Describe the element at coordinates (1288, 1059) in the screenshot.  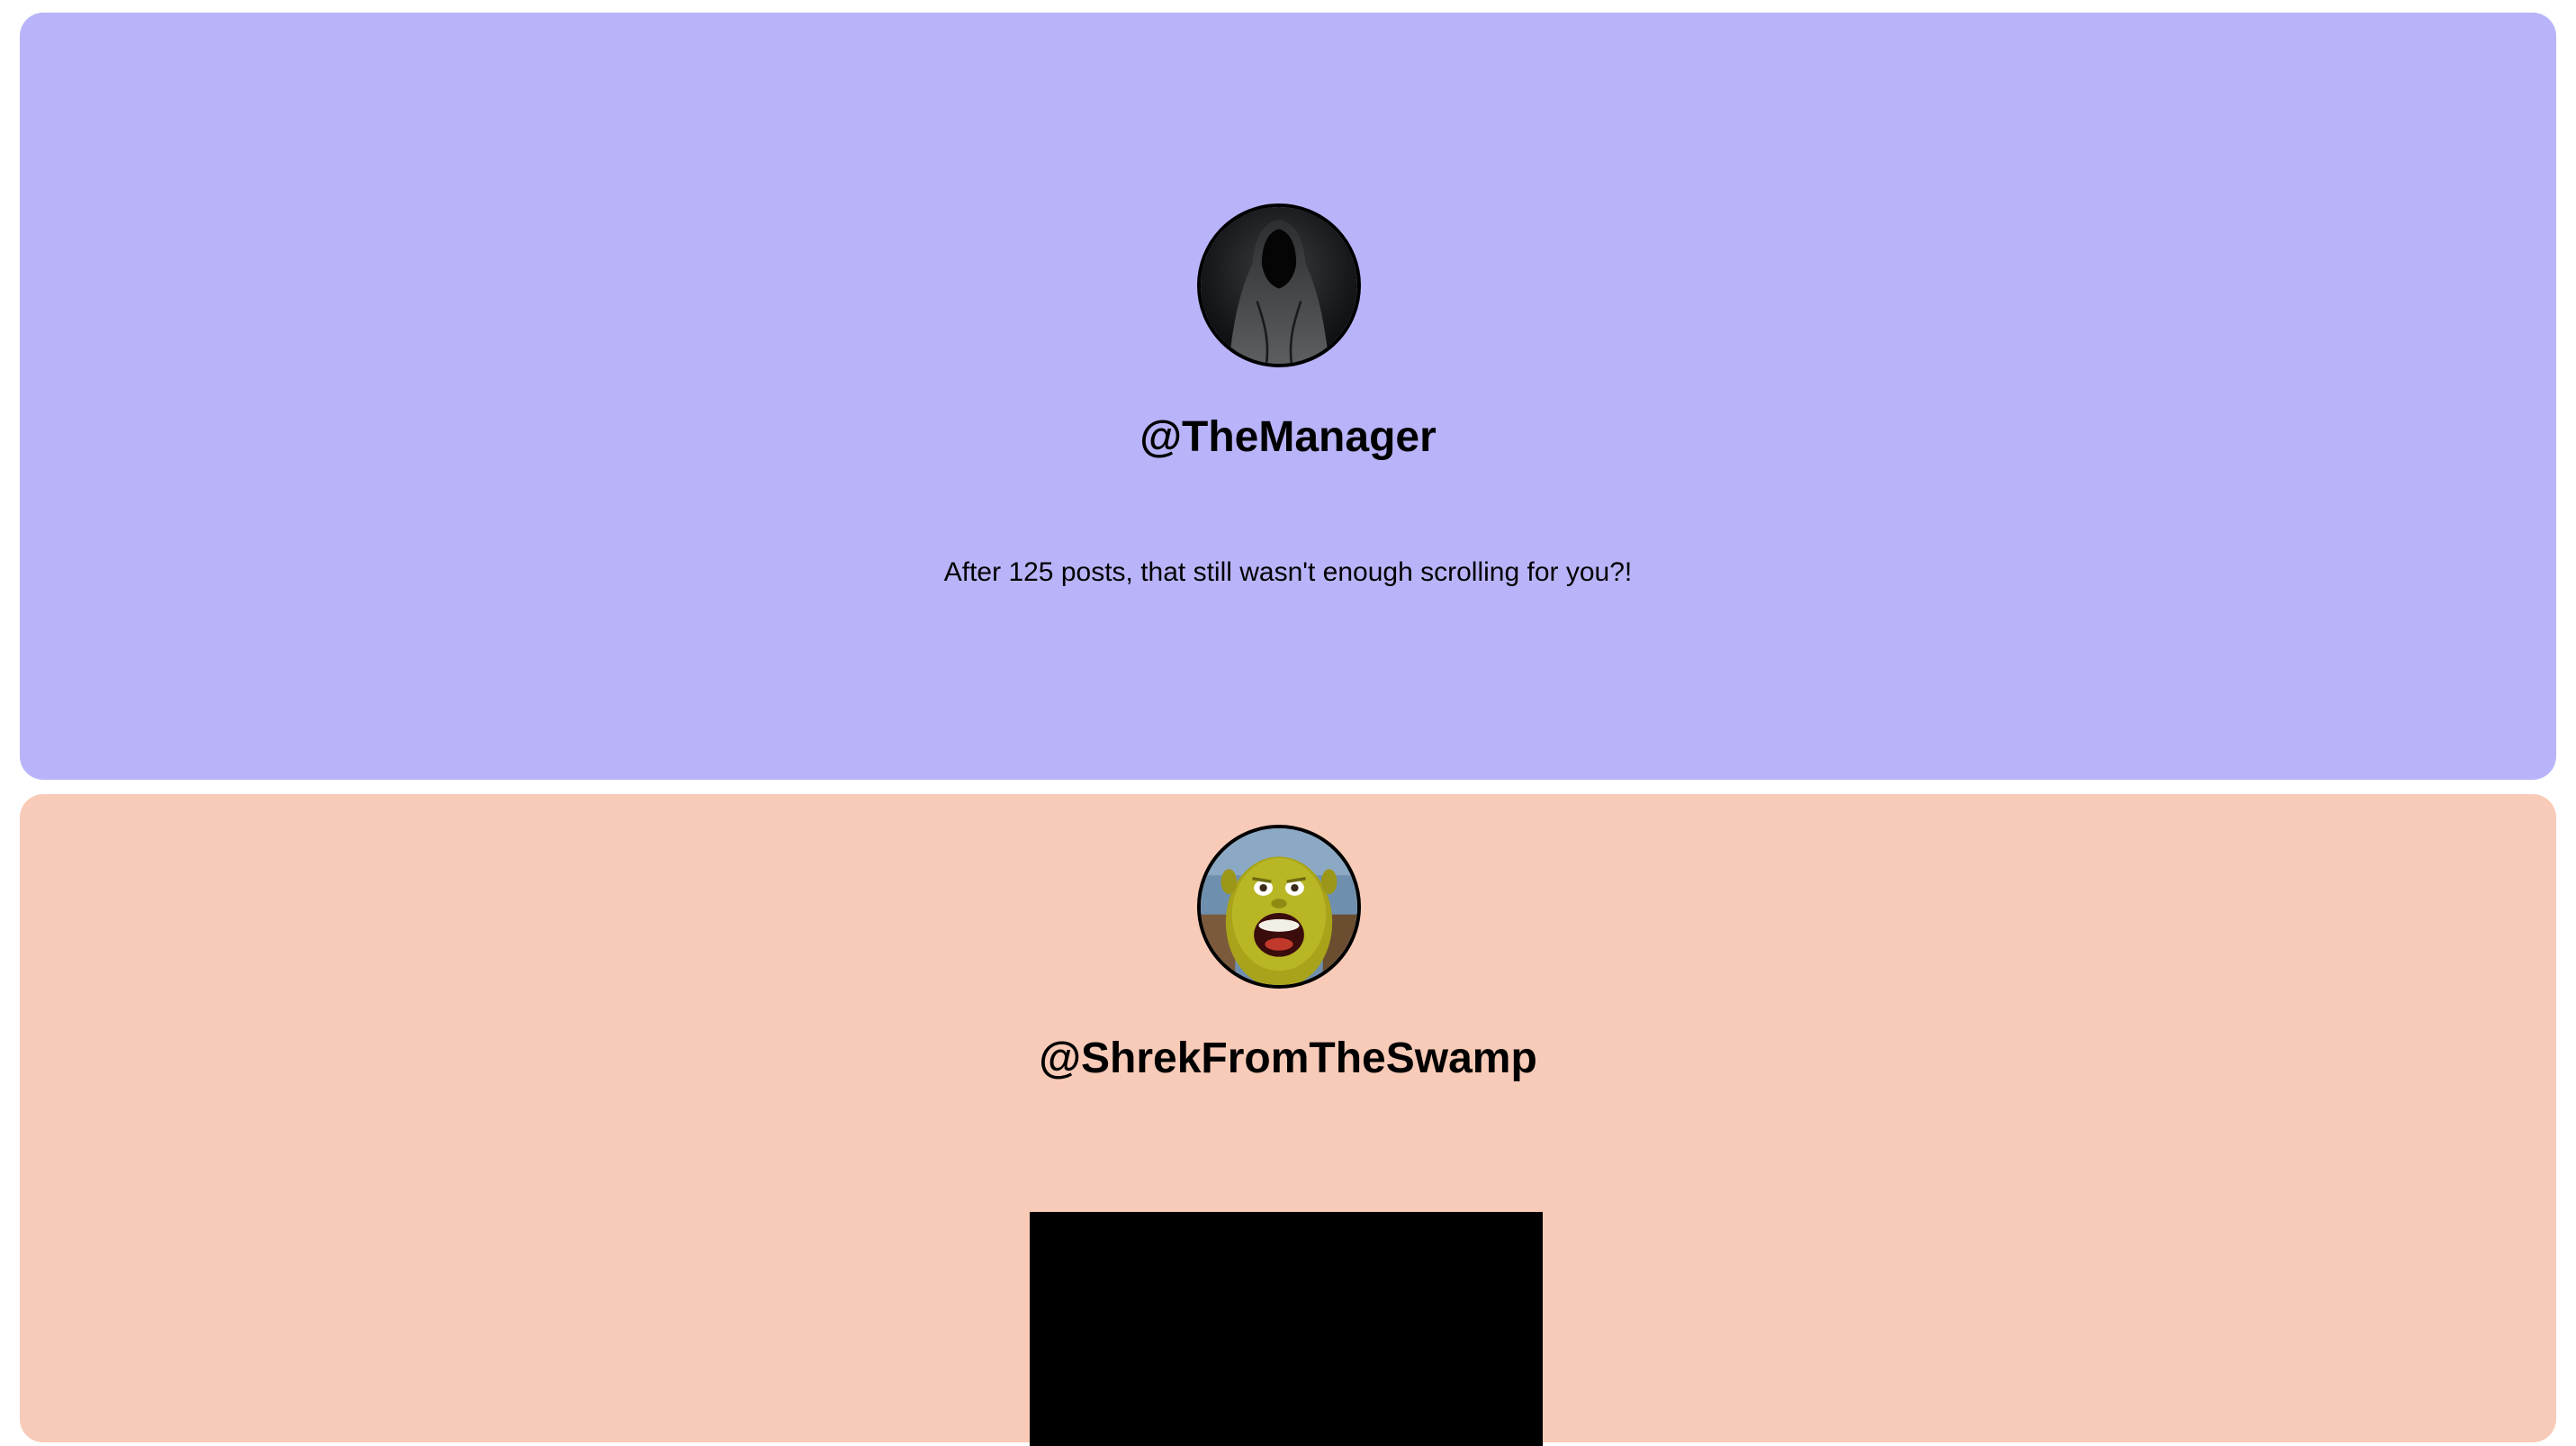
I see `post-username: @ShrekFromTheSwamp` at that location.